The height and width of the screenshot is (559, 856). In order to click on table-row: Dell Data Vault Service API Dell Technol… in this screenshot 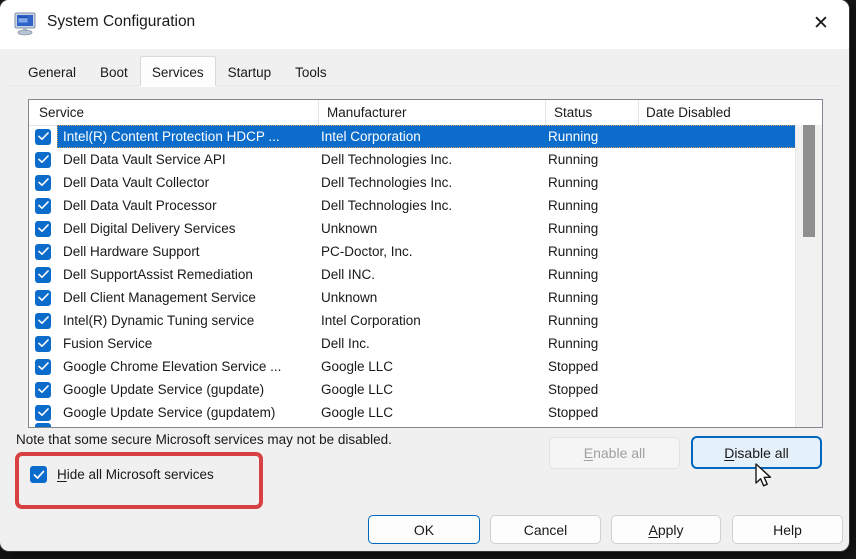, I will do `click(412, 159)`.